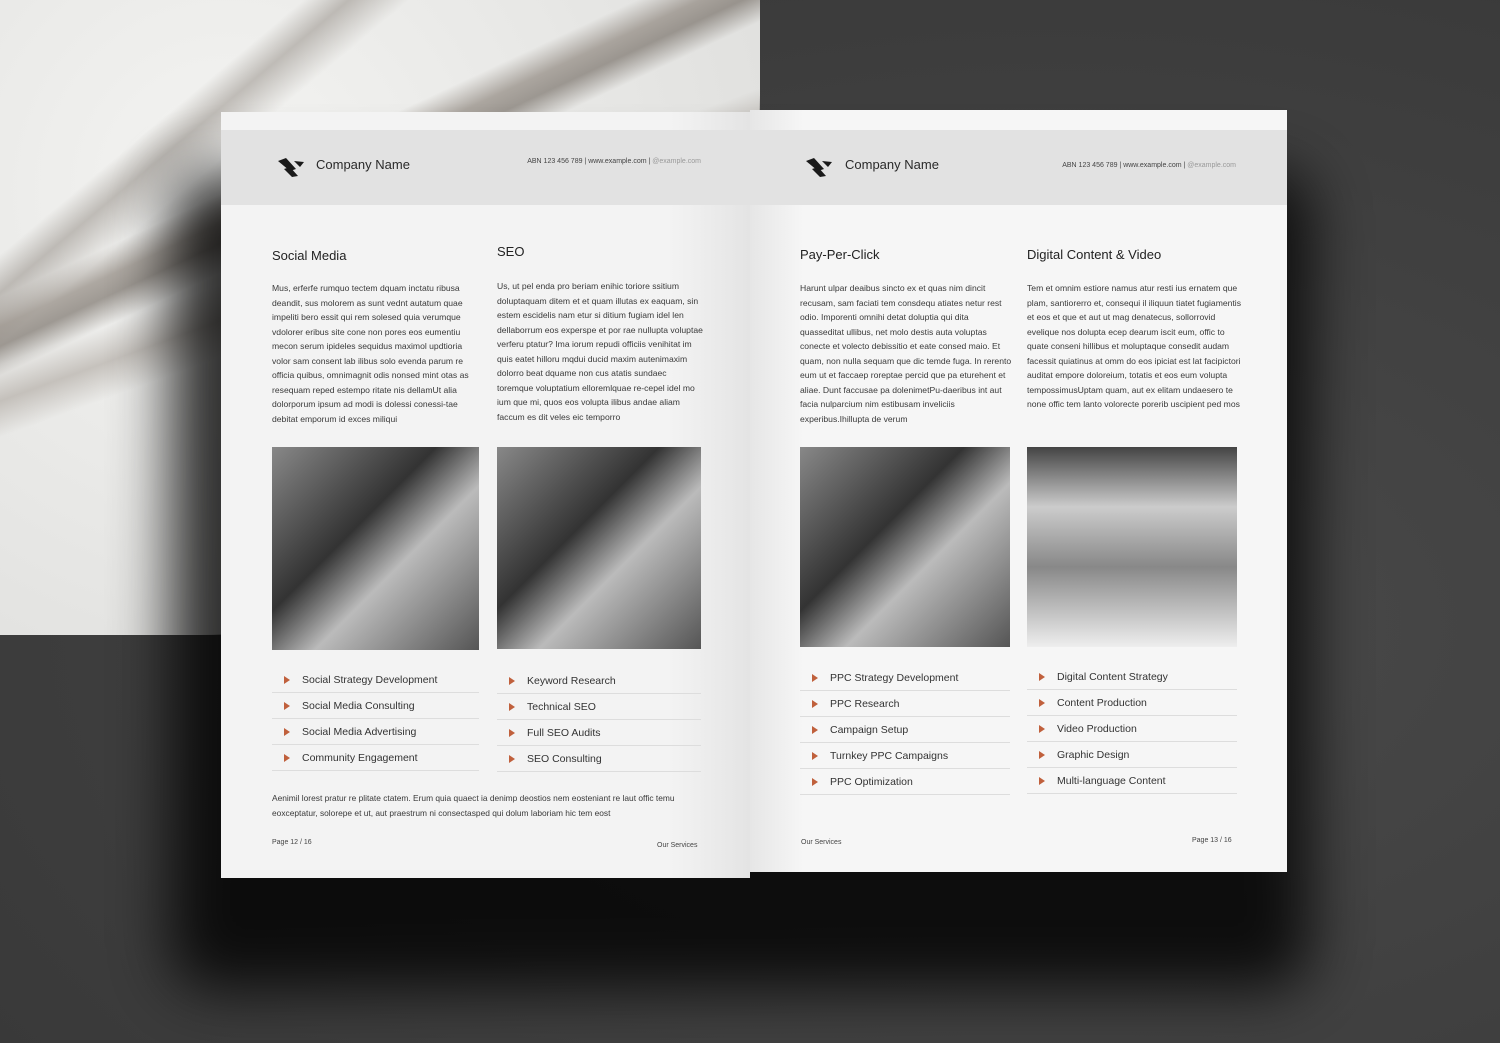 The image size is (1500, 1043). What do you see at coordinates (309, 255) in the screenshot?
I see `section-title: Social Media` at bounding box center [309, 255].